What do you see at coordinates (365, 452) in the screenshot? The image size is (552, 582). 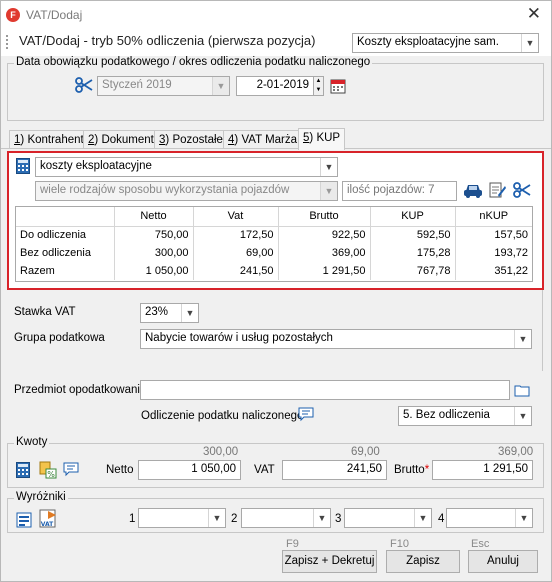 I see `vat-hint: 69,00` at bounding box center [365, 452].